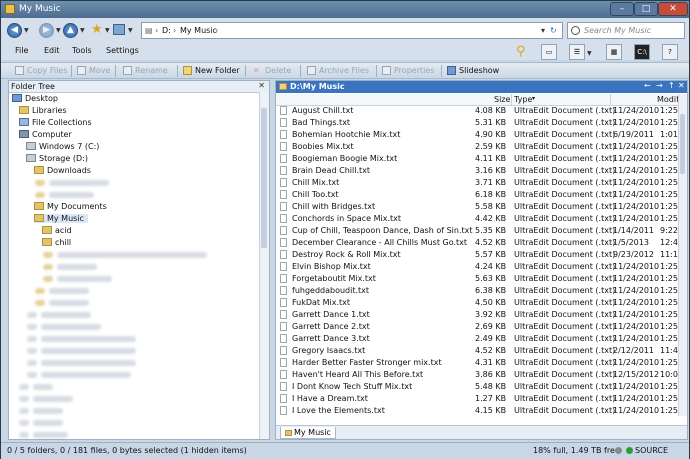 This screenshot has width=690, height=459. I want to click on file-time: 1:25, so click(669, 206).